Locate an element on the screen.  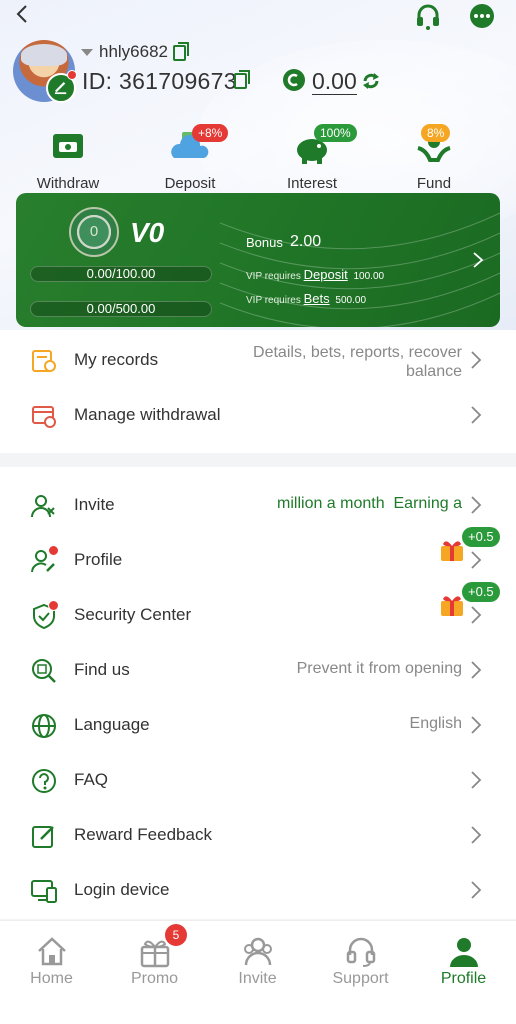
tab-home: Home is located at coordinates (51, 961).